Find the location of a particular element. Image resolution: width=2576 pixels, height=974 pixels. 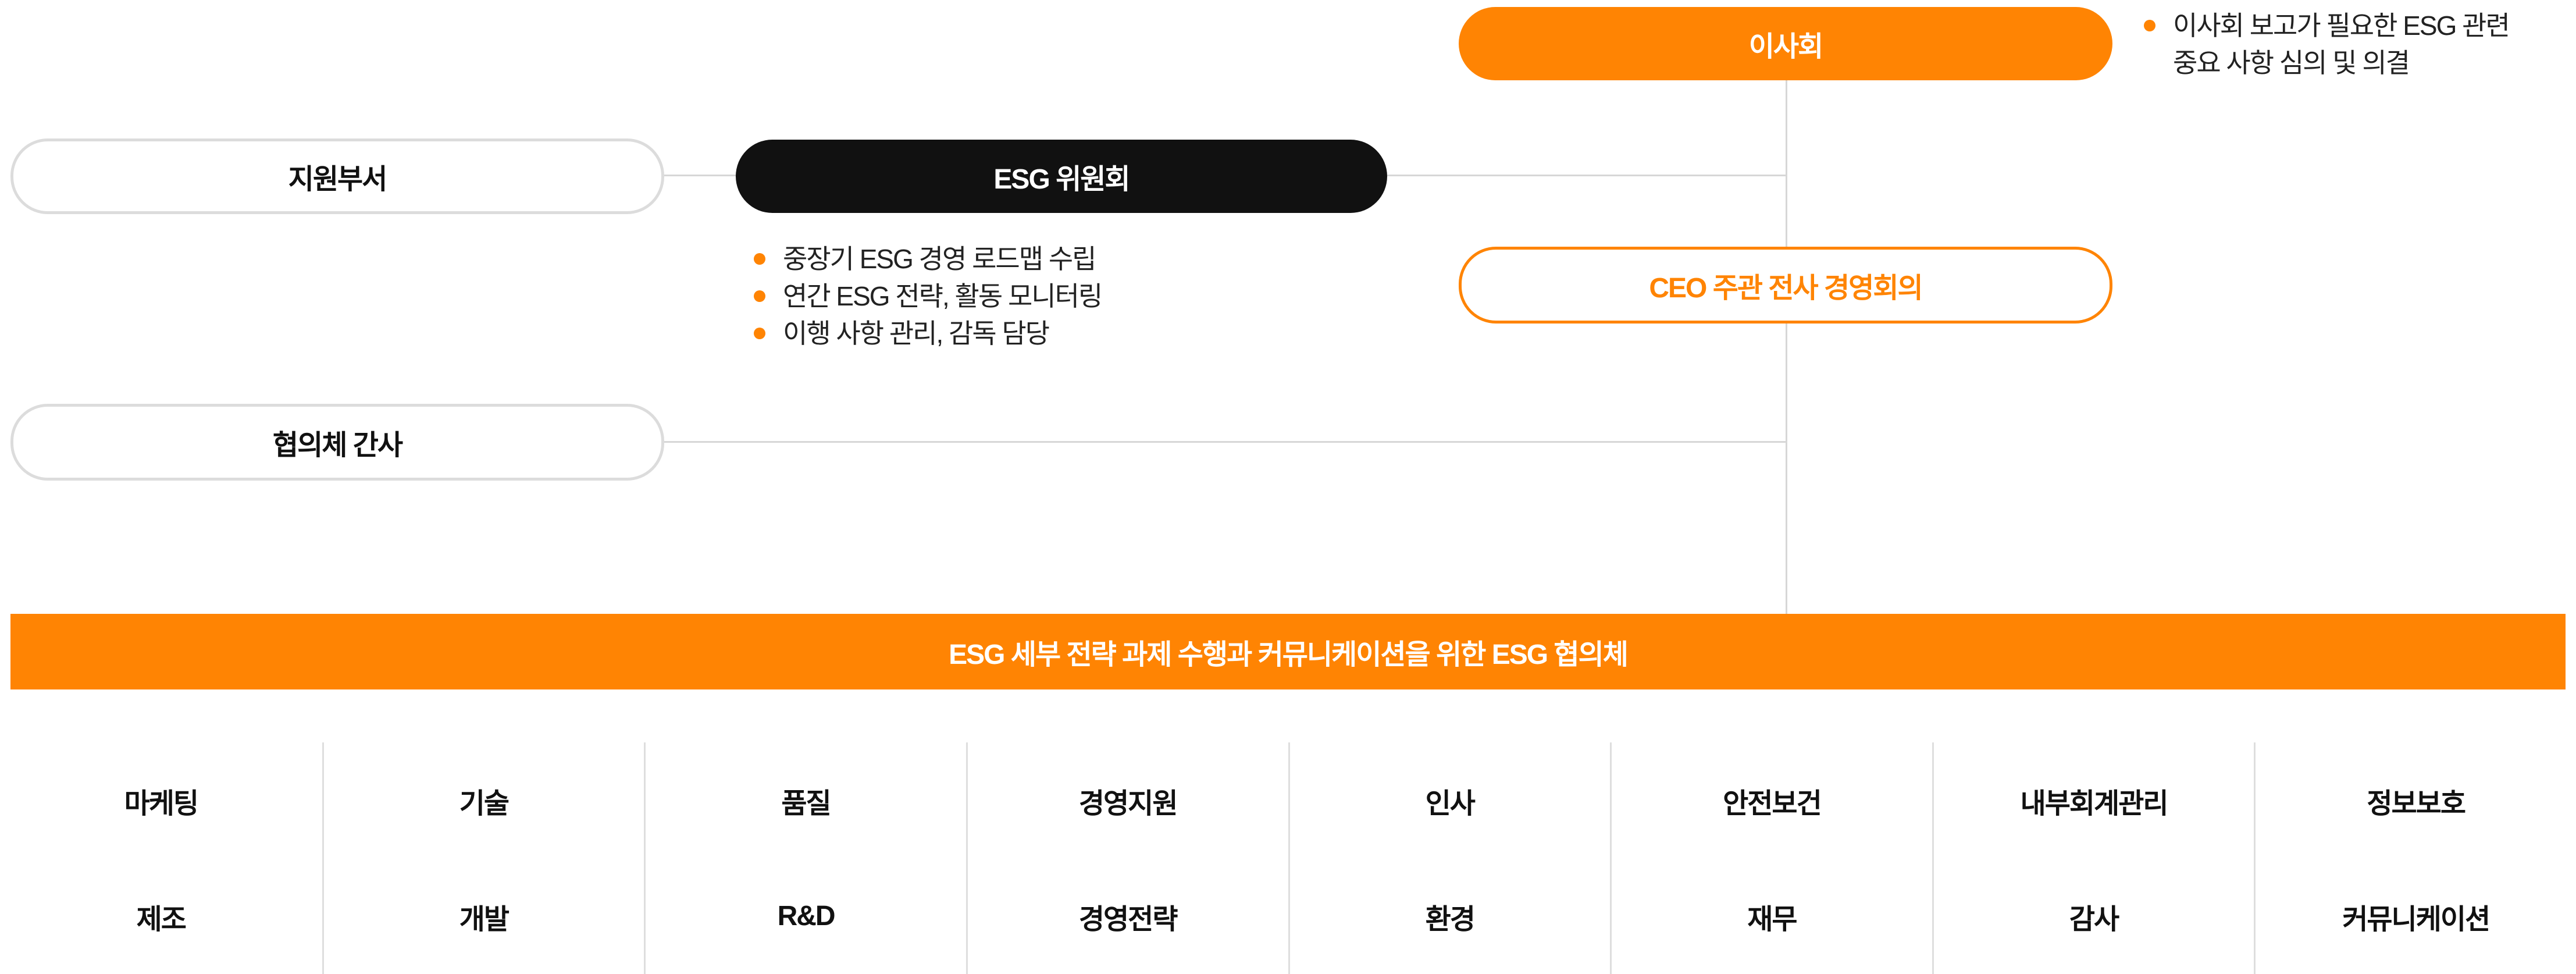

council-member-cell: 정보보호 is located at coordinates (2415, 800).